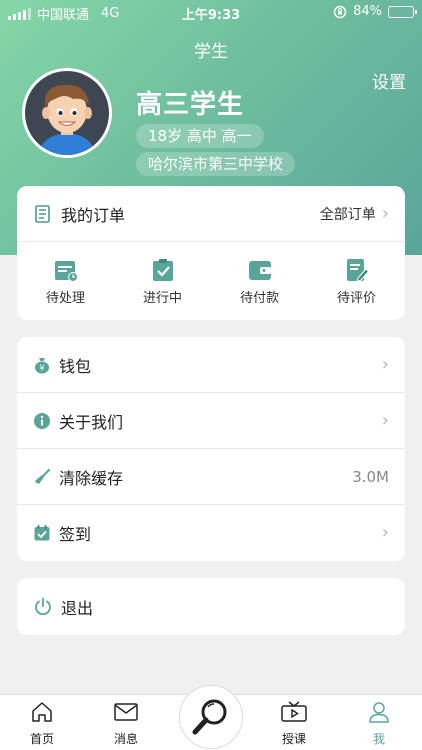 The width and height of the screenshot is (422, 750). I want to click on my-orders-title: 我的订单, so click(93, 215).